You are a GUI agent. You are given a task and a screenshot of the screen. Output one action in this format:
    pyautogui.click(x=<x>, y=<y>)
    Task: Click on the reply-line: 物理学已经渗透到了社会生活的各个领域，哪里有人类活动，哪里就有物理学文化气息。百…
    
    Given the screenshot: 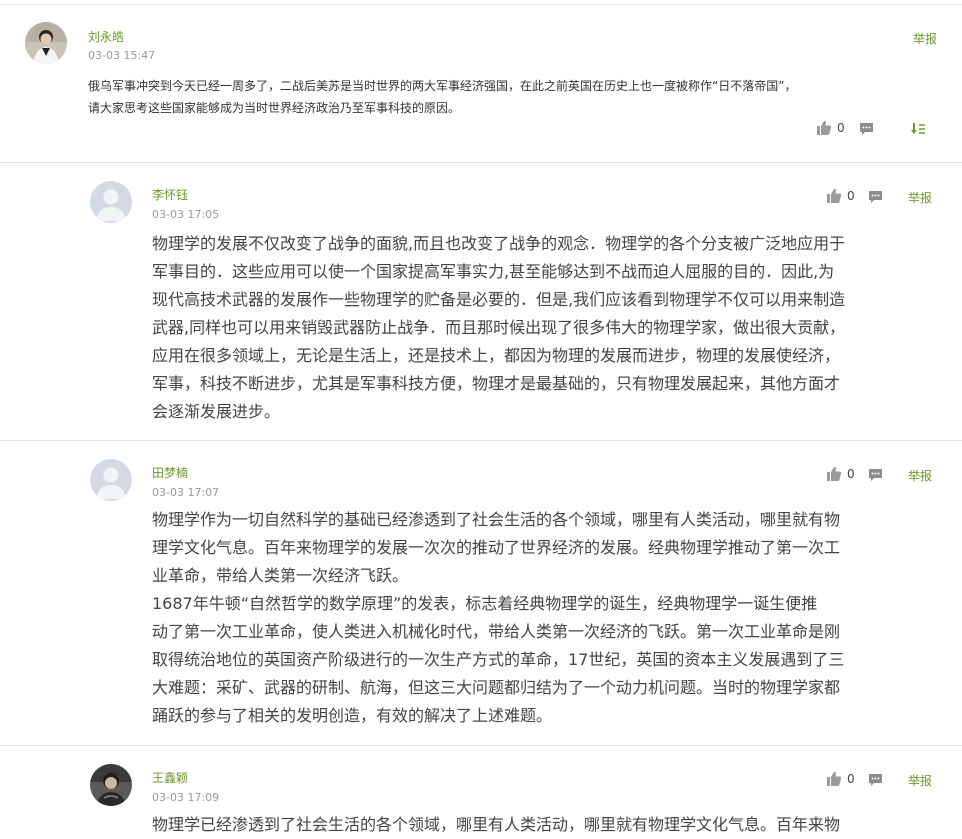 What is the action you would take?
    pyautogui.click(x=496, y=824)
    